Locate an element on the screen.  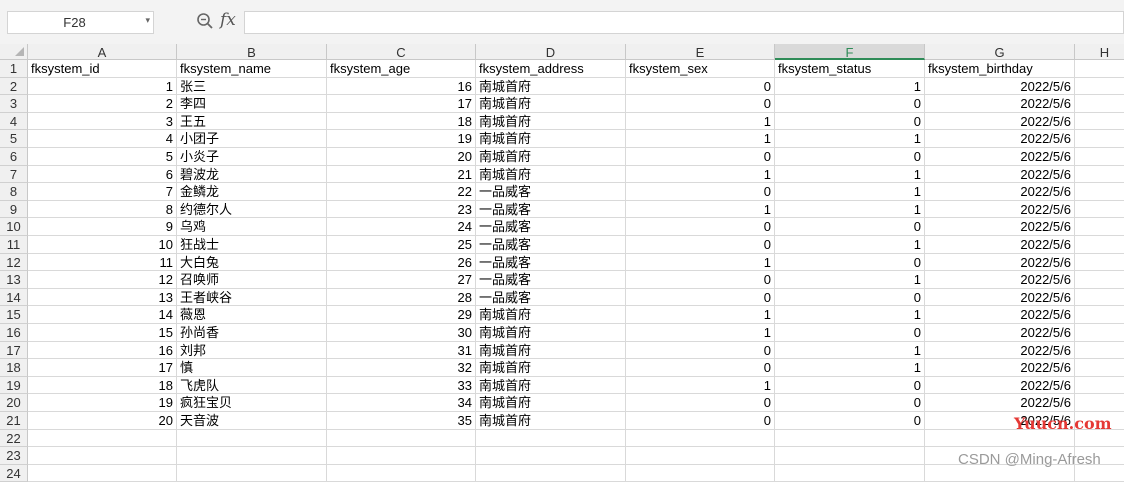
cell: 天音波 is located at coordinates (252, 421).